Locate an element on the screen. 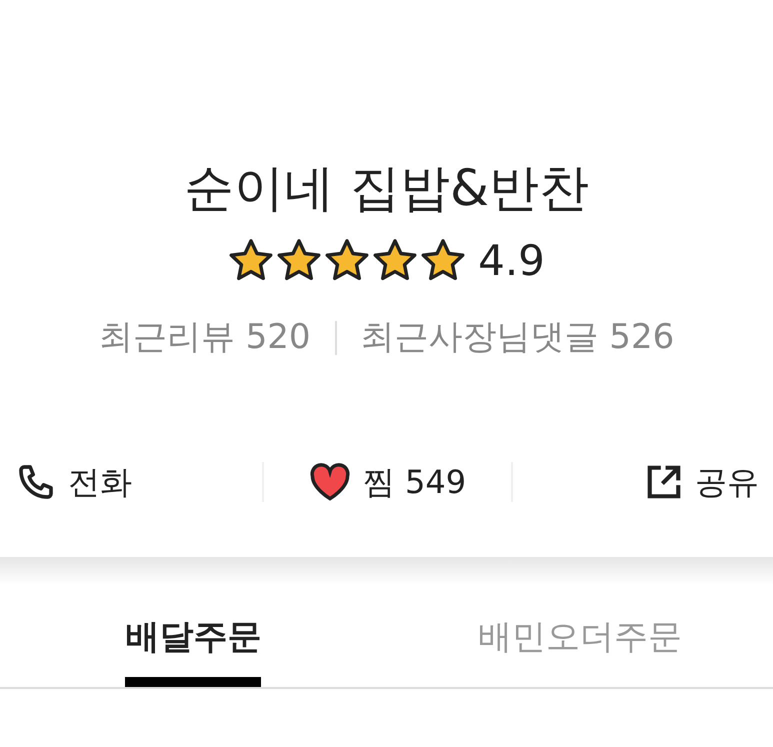 This screenshot has height=747, width=773. phone-icon is located at coordinates (36, 482).